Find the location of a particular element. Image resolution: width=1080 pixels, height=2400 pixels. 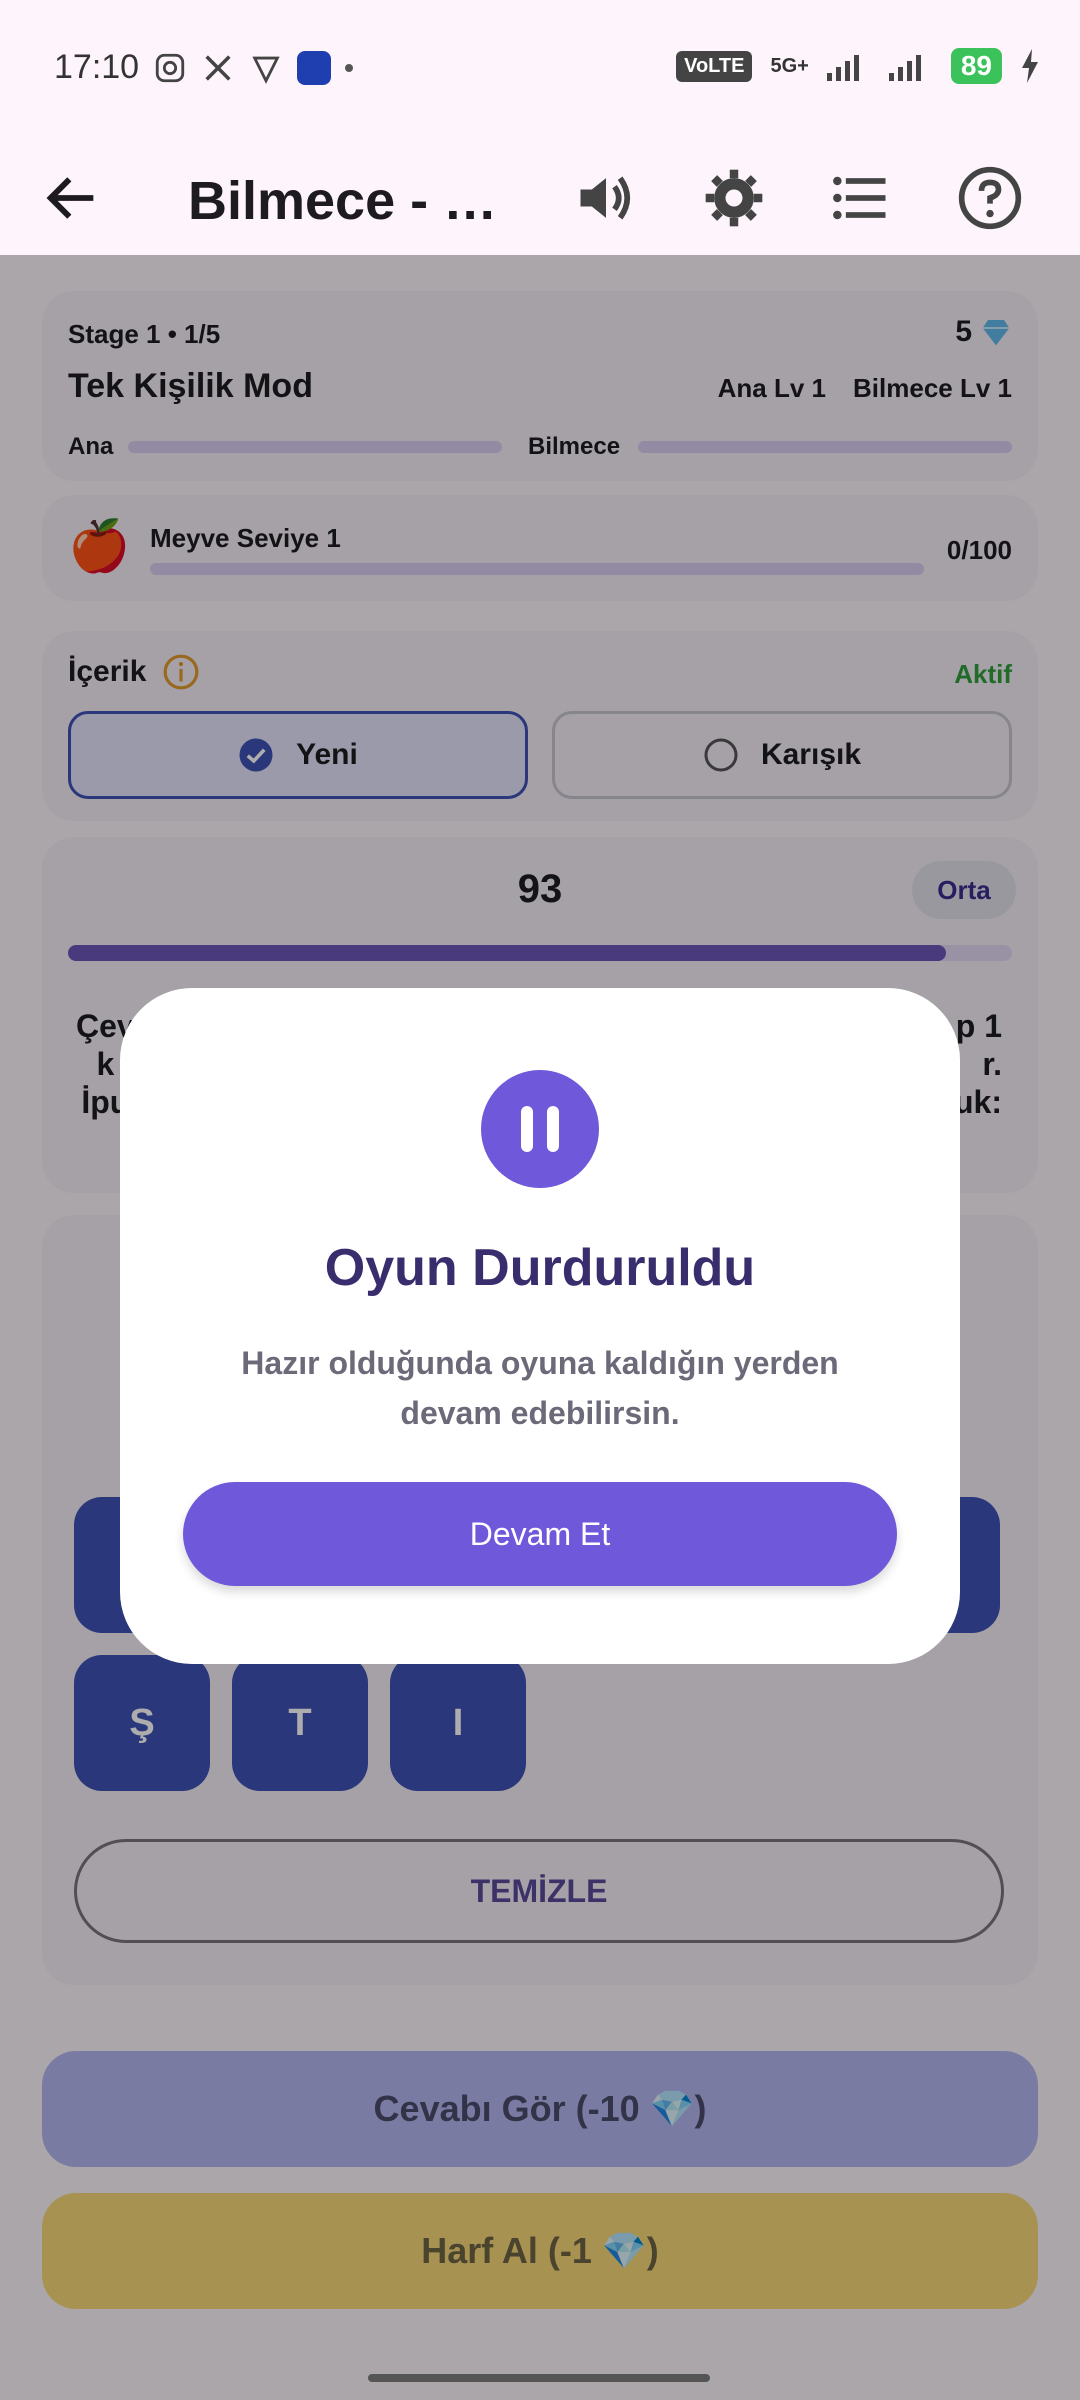

volume-icon is located at coordinates (606, 198).